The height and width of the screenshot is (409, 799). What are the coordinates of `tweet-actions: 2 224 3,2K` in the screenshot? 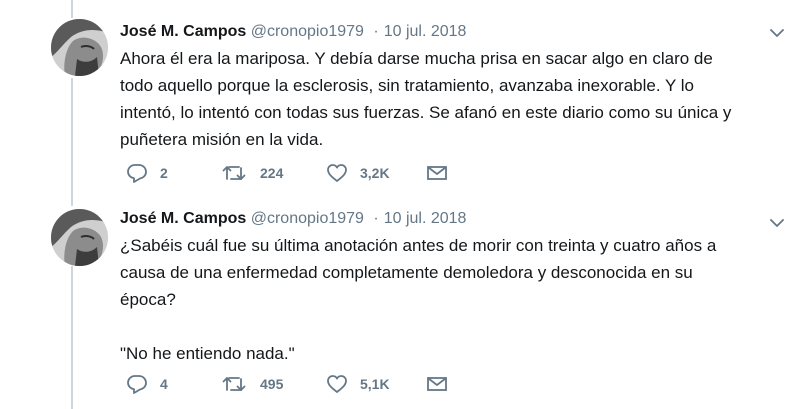 It's located at (296, 173).